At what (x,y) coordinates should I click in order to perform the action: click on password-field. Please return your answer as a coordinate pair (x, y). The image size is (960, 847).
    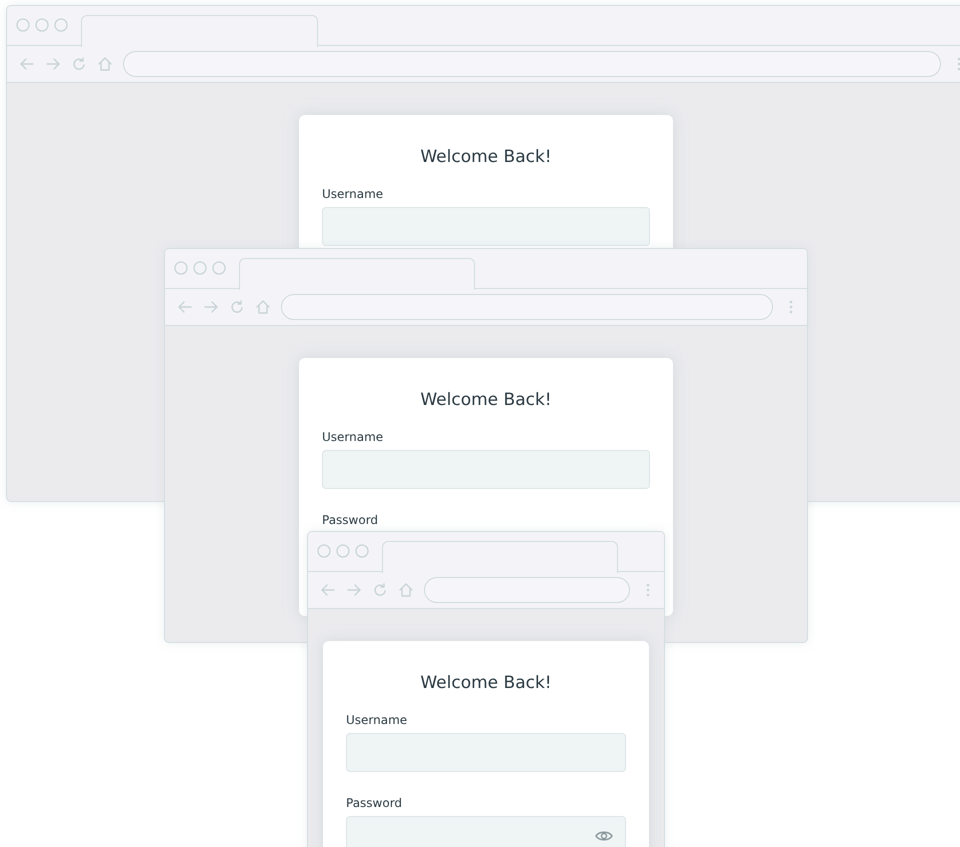
    Looking at the image, I should click on (486, 831).